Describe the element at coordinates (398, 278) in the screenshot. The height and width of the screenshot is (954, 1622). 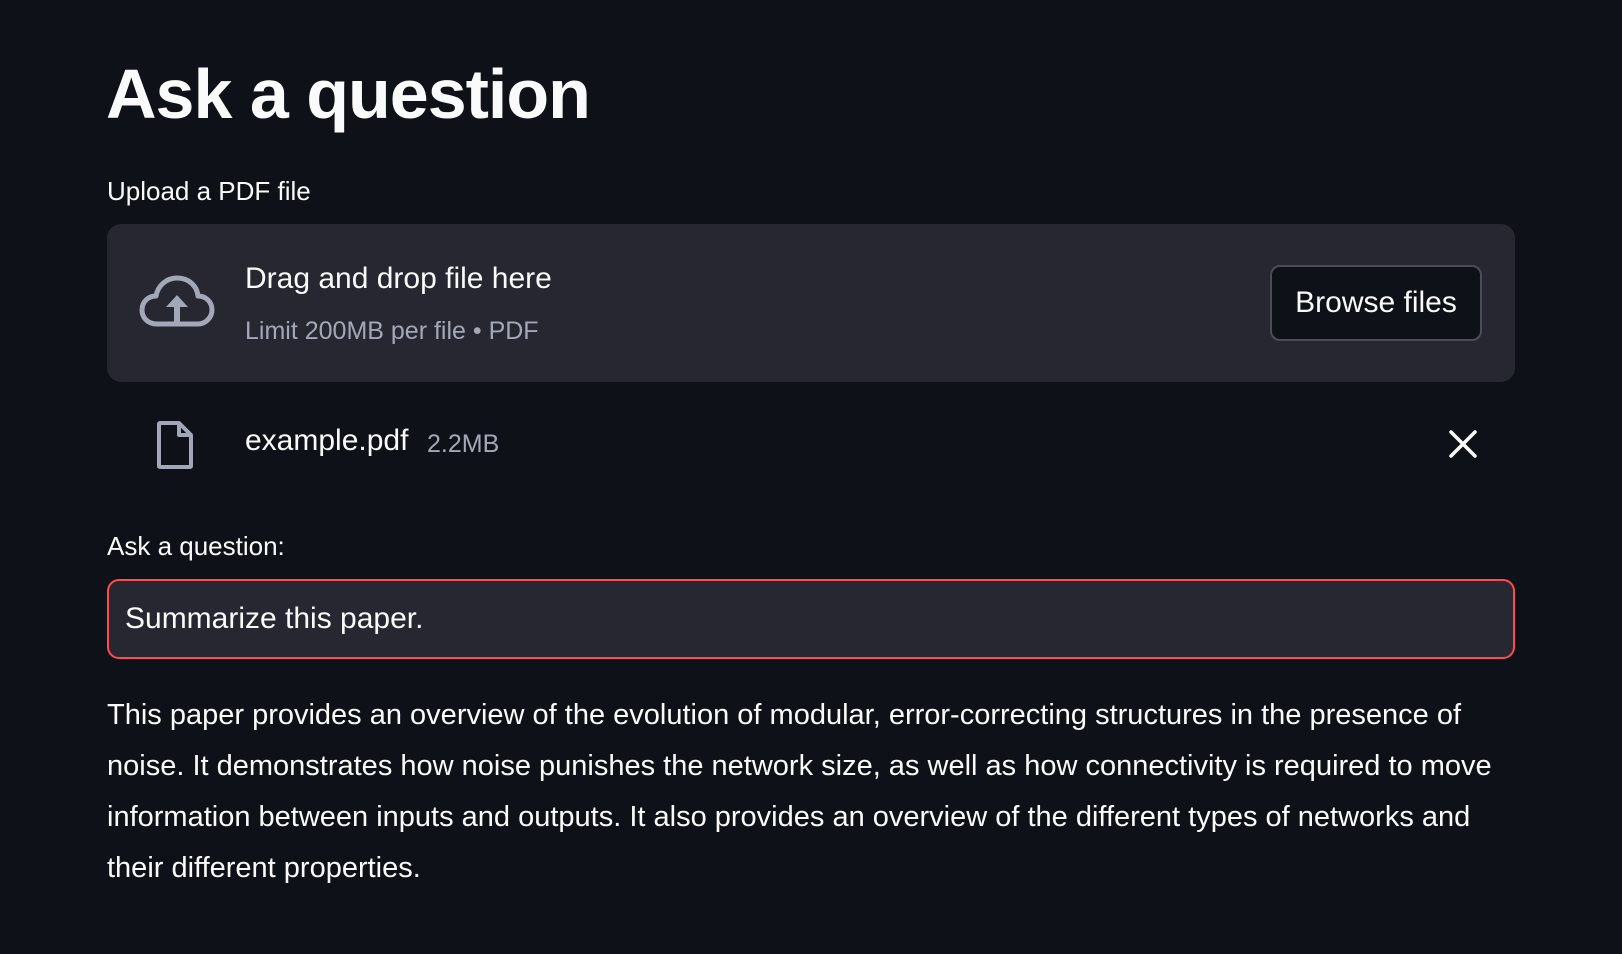
I see `dropzone-instruction: Drag and drop file here` at that location.